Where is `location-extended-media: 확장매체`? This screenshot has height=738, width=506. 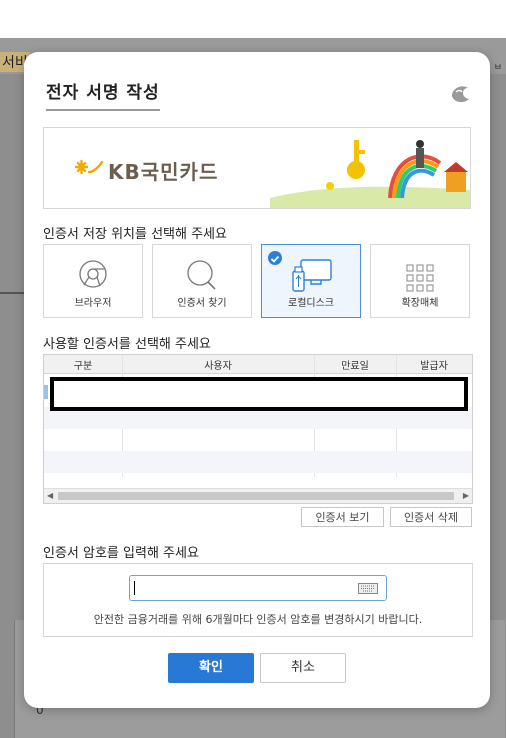 location-extended-media: 확장매체 is located at coordinates (420, 281).